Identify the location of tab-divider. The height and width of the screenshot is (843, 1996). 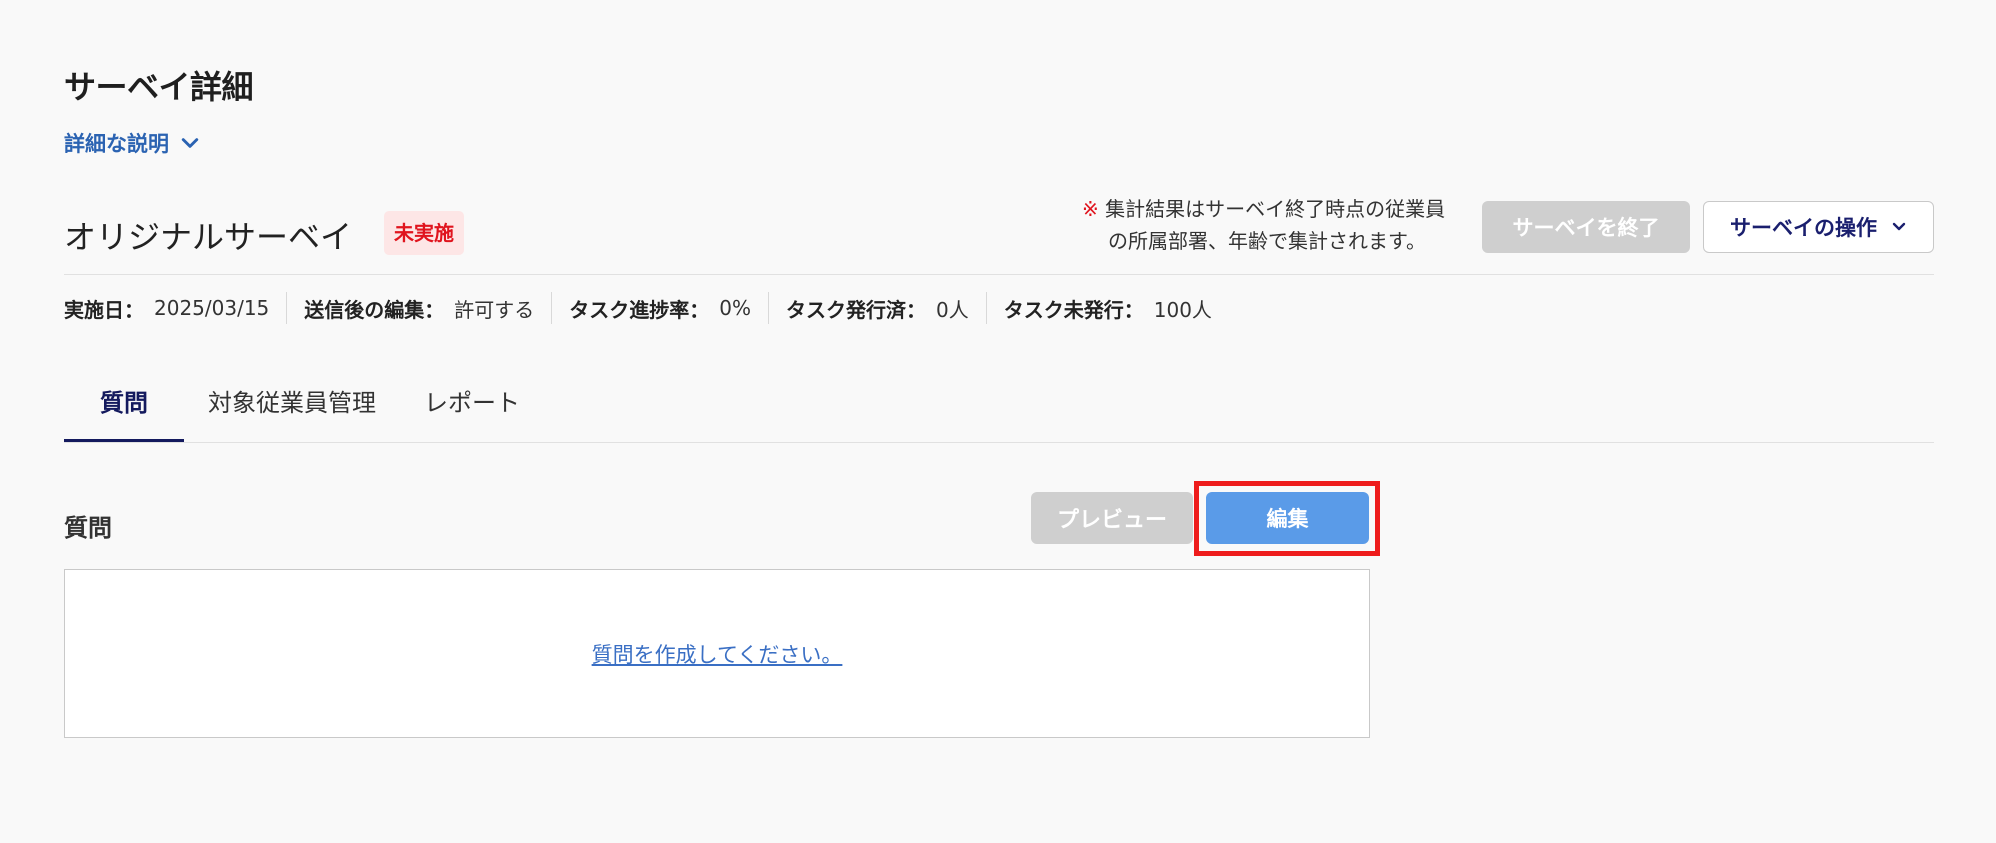
(999, 442).